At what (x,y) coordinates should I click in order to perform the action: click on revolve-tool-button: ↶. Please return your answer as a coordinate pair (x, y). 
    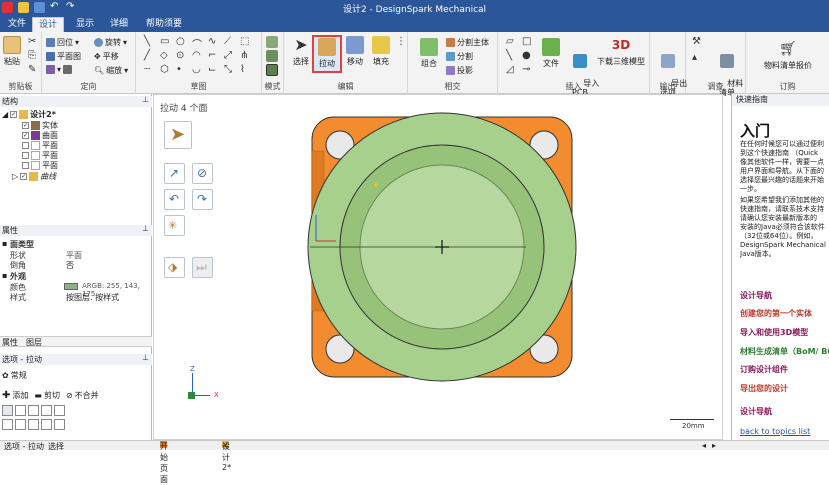
    Looking at the image, I should click on (174, 199).